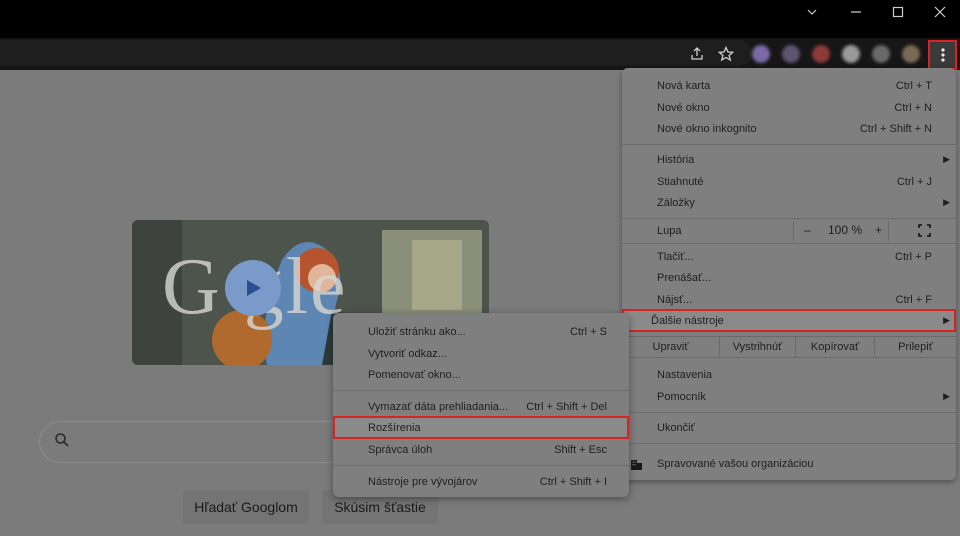  I want to click on menu-item-label: Nové okno, so click(683, 107).